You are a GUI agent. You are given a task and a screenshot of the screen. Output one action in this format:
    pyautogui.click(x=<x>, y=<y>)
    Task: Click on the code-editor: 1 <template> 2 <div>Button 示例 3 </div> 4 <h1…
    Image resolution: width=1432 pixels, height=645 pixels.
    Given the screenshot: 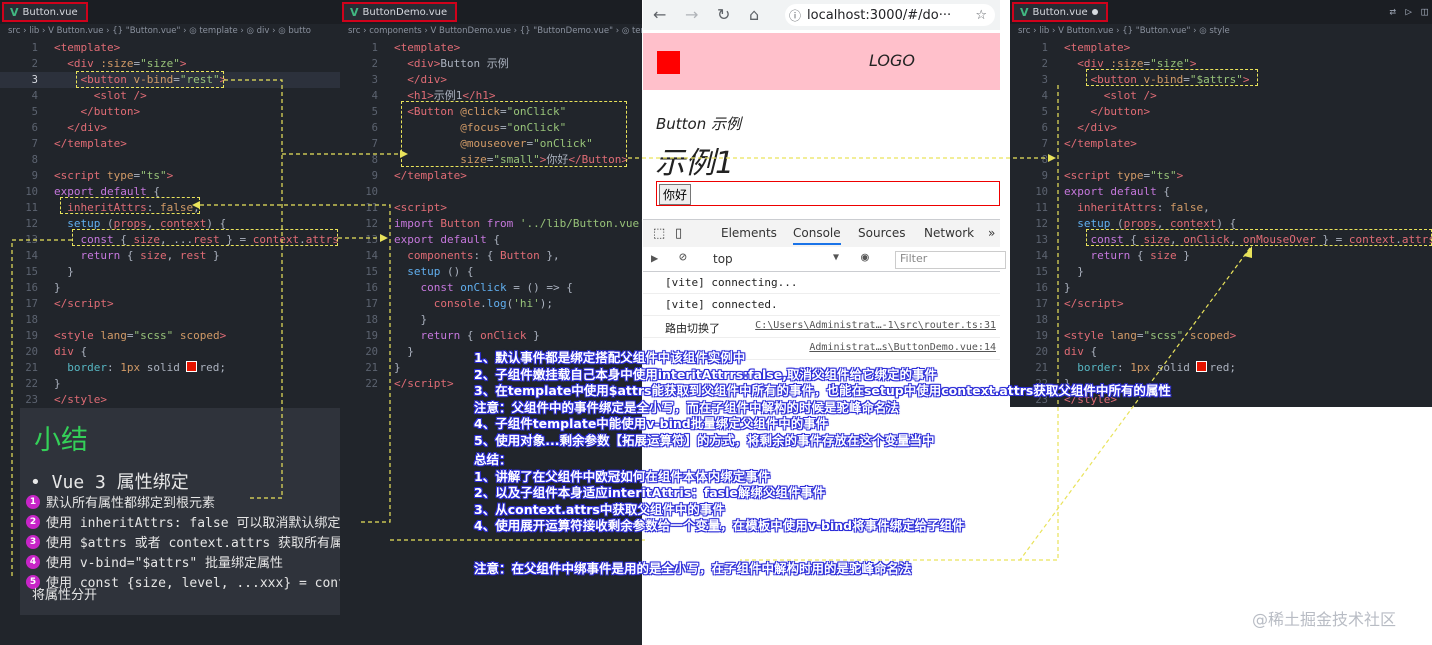 What is the action you would take?
    pyautogui.click(x=491, y=216)
    